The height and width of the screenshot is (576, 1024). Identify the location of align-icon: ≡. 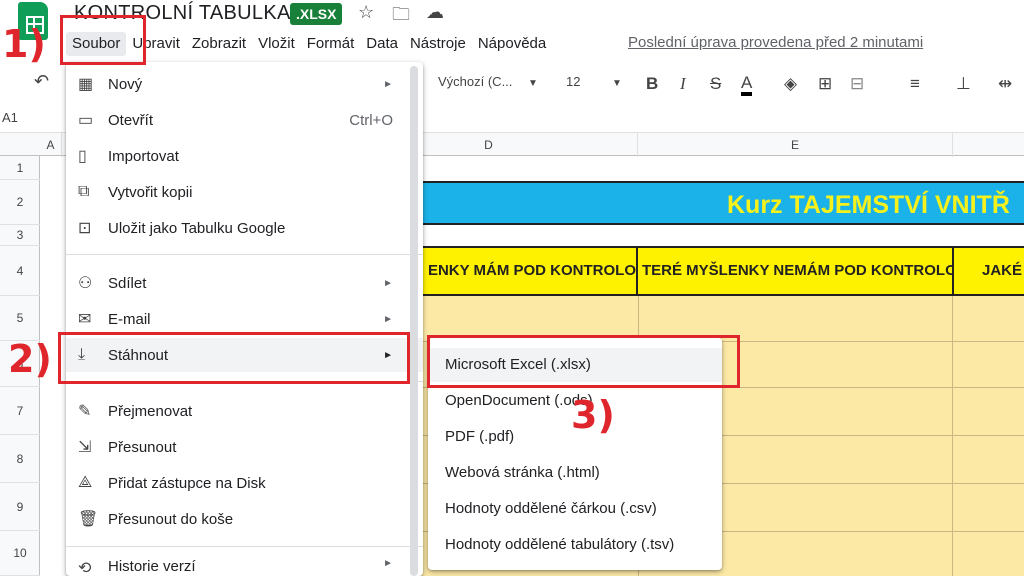
(915, 84).